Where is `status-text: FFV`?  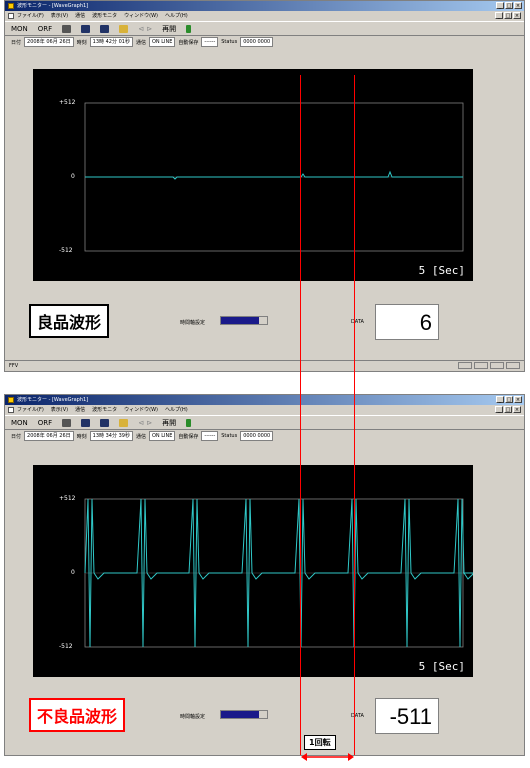 status-text: FFV is located at coordinates (14, 366).